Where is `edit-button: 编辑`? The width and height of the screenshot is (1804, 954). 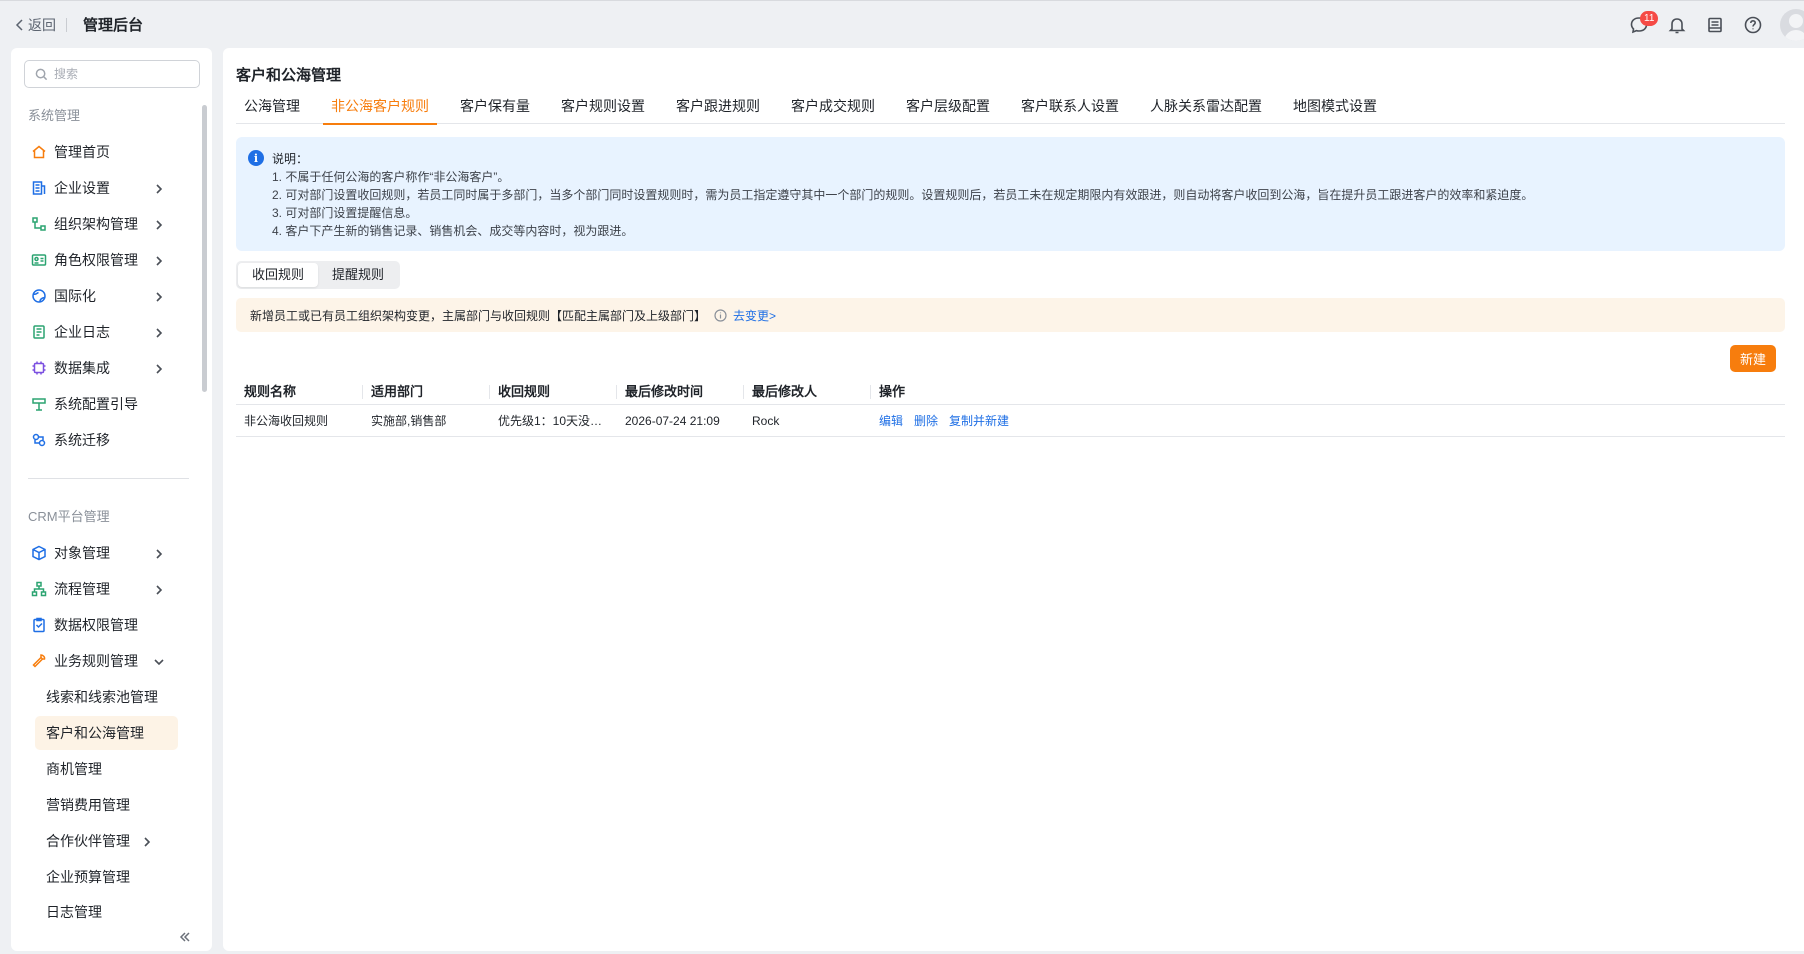 edit-button: 编辑 is located at coordinates (891, 420).